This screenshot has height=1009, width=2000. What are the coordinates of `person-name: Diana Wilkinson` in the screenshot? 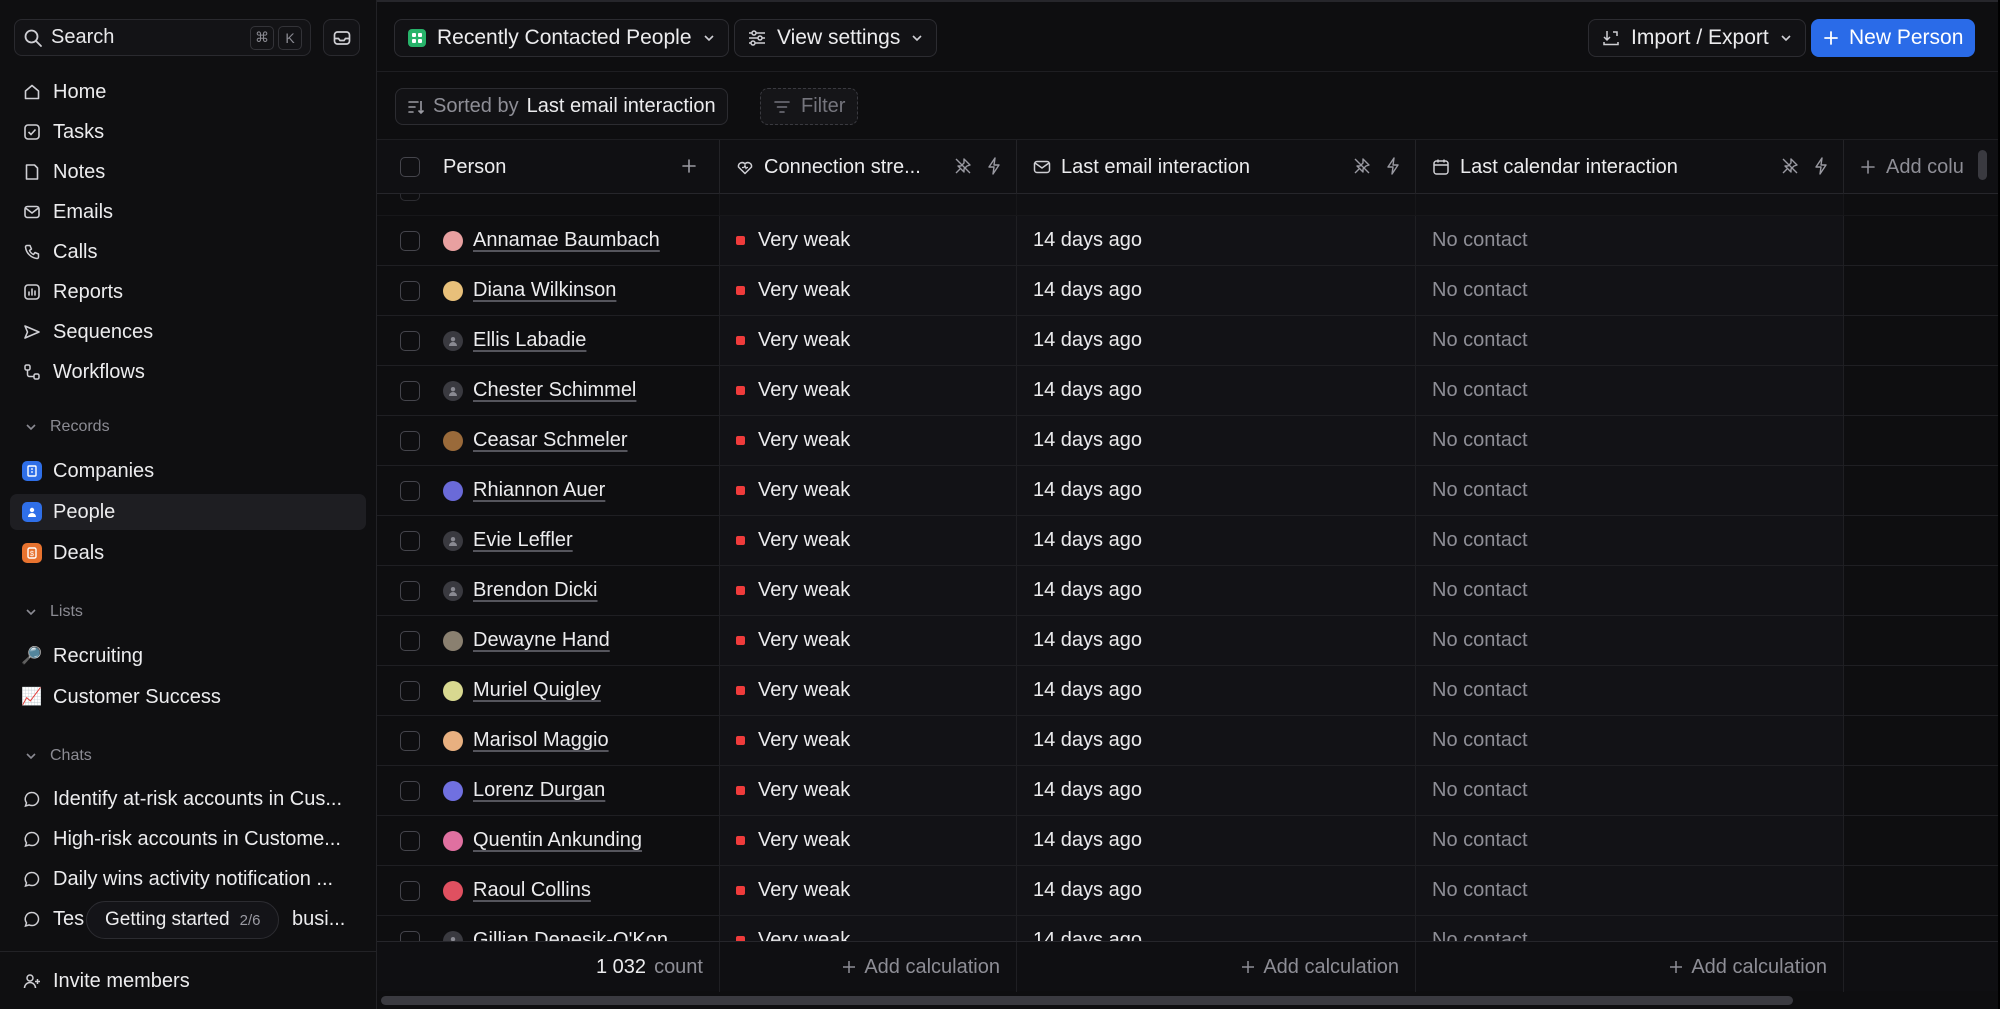 It's located at (544, 290).